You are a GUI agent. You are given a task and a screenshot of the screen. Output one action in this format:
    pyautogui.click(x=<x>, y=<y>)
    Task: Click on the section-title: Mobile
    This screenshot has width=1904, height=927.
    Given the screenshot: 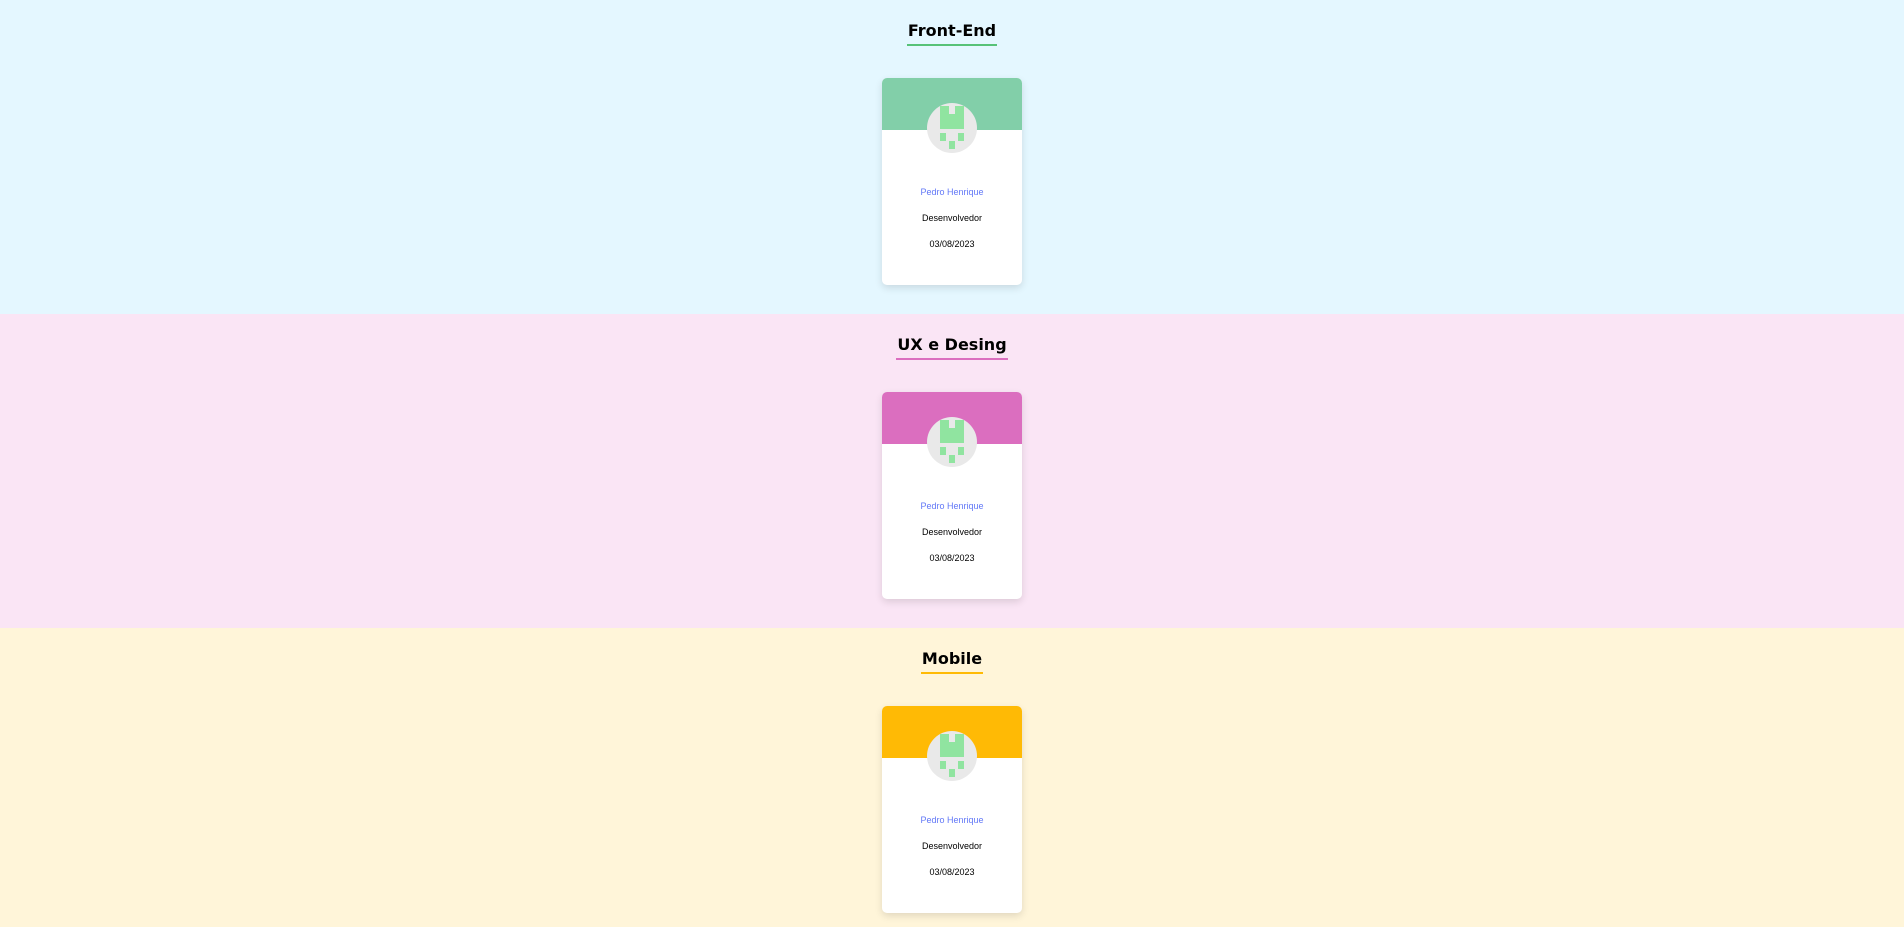 What is the action you would take?
    pyautogui.click(x=952, y=661)
    